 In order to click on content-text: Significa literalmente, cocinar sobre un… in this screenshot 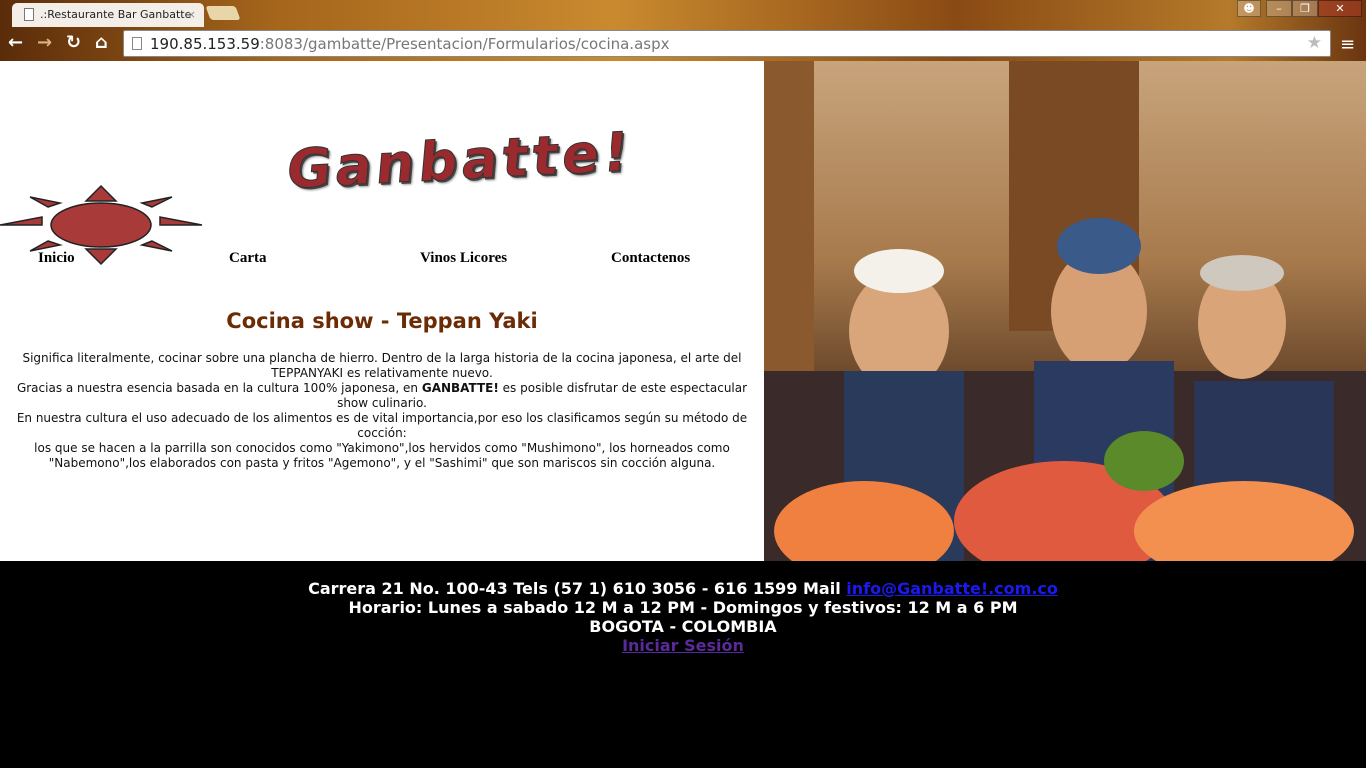, I will do `click(382, 411)`.